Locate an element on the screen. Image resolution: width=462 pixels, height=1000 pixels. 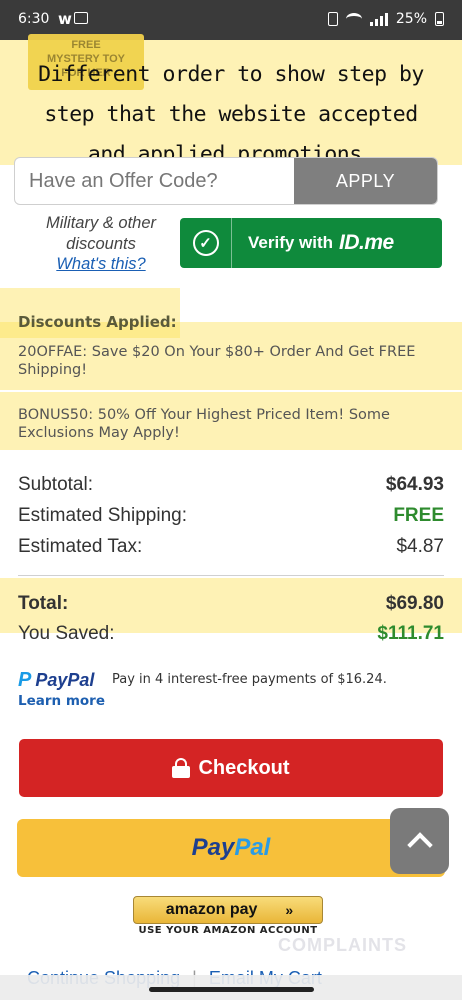
status-time: 6:30 is located at coordinates (34, 19).